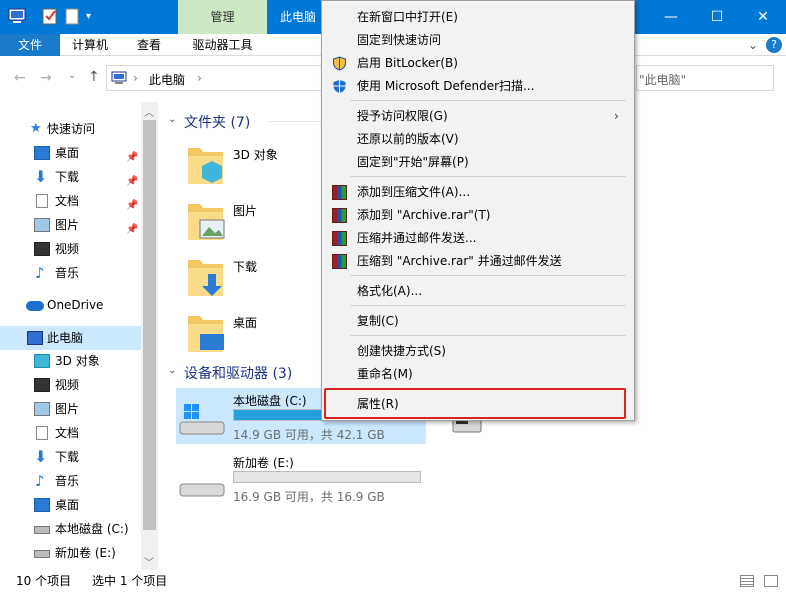 This screenshot has height=593, width=786. Describe the element at coordinates (17, 17) in the screenshot. I see `computer-icon` at that location.